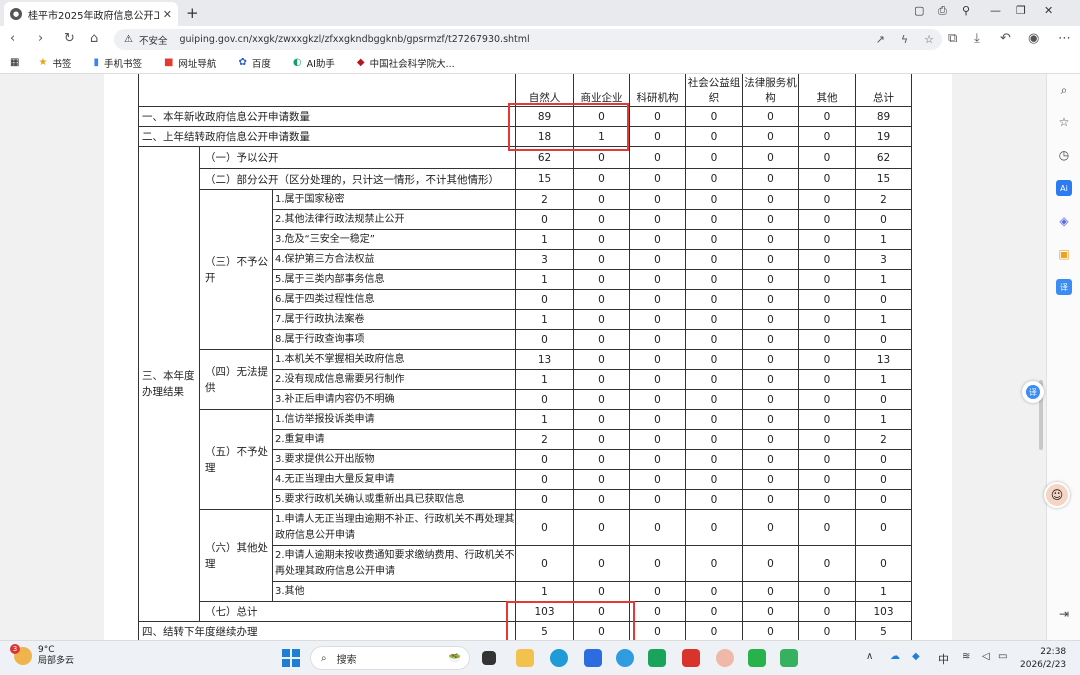  I want to click on taskbar-search: ⌕ 搜索 🥗, so click(390, 658).